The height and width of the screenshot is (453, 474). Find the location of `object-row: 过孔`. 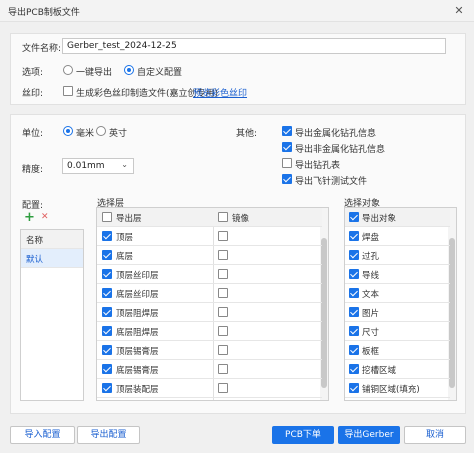

object-row: 过孔 is located at coordinates (397, 255).